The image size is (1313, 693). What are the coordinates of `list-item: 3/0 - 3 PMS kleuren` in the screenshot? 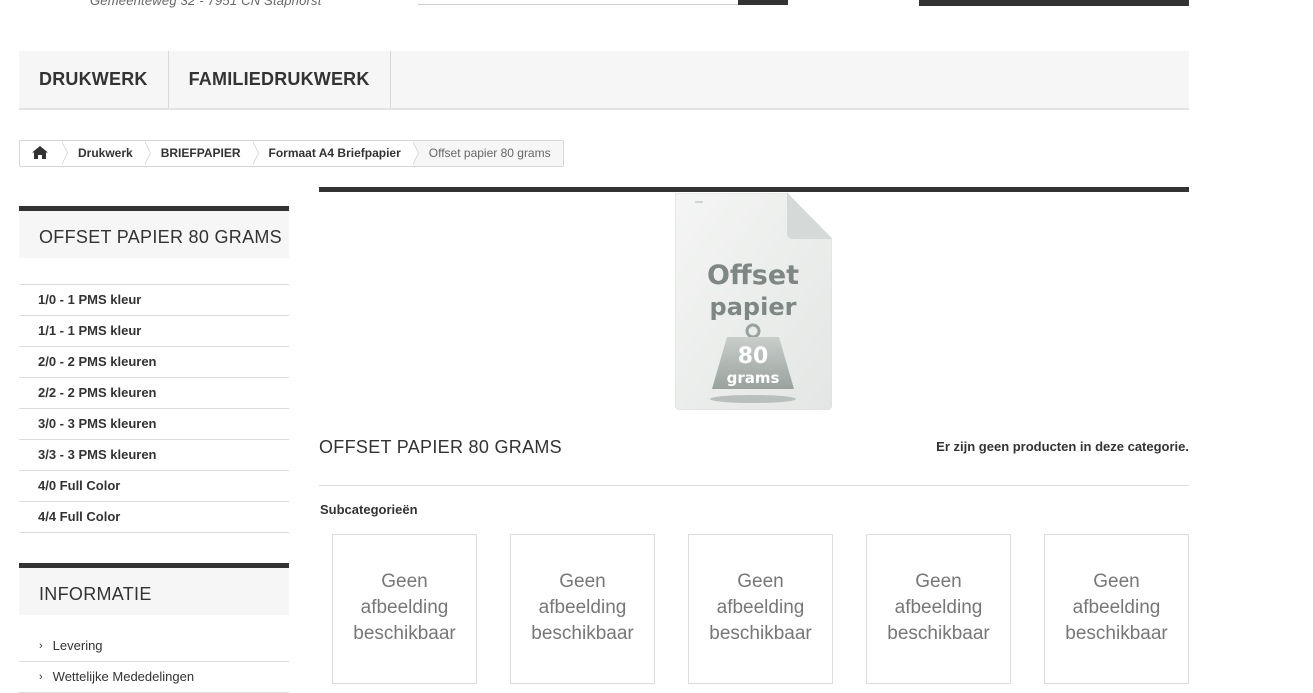 It's located at (154, 424).